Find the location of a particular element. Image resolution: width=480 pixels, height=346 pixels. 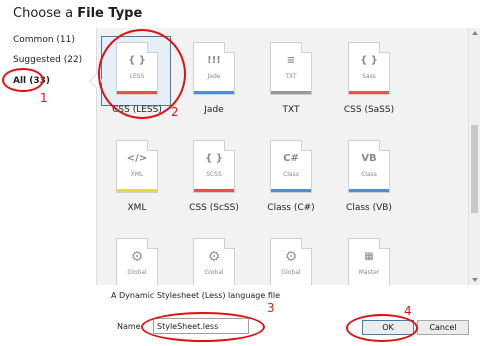

file-type-tile: ≡ TXT TXT is located at coordinates (290, 75).